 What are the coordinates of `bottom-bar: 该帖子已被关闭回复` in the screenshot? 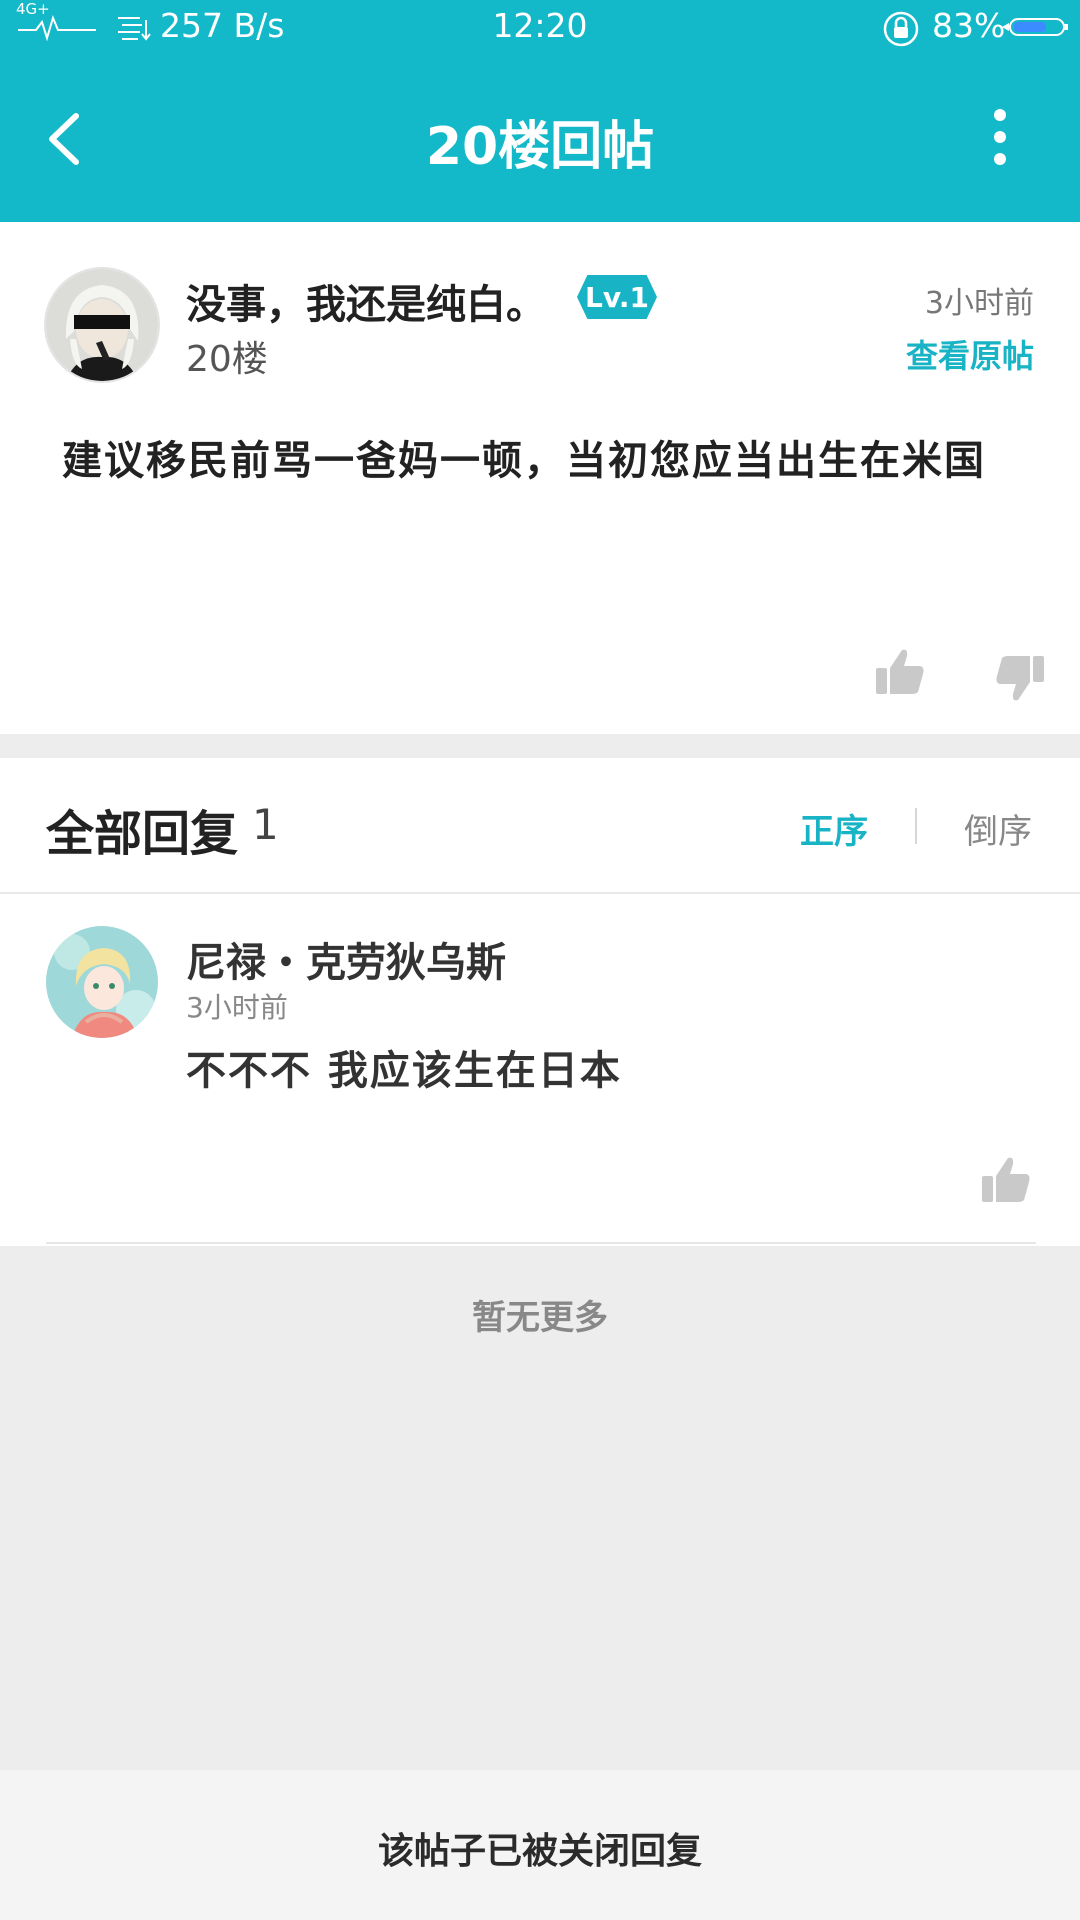 It's located at (540, 1845).